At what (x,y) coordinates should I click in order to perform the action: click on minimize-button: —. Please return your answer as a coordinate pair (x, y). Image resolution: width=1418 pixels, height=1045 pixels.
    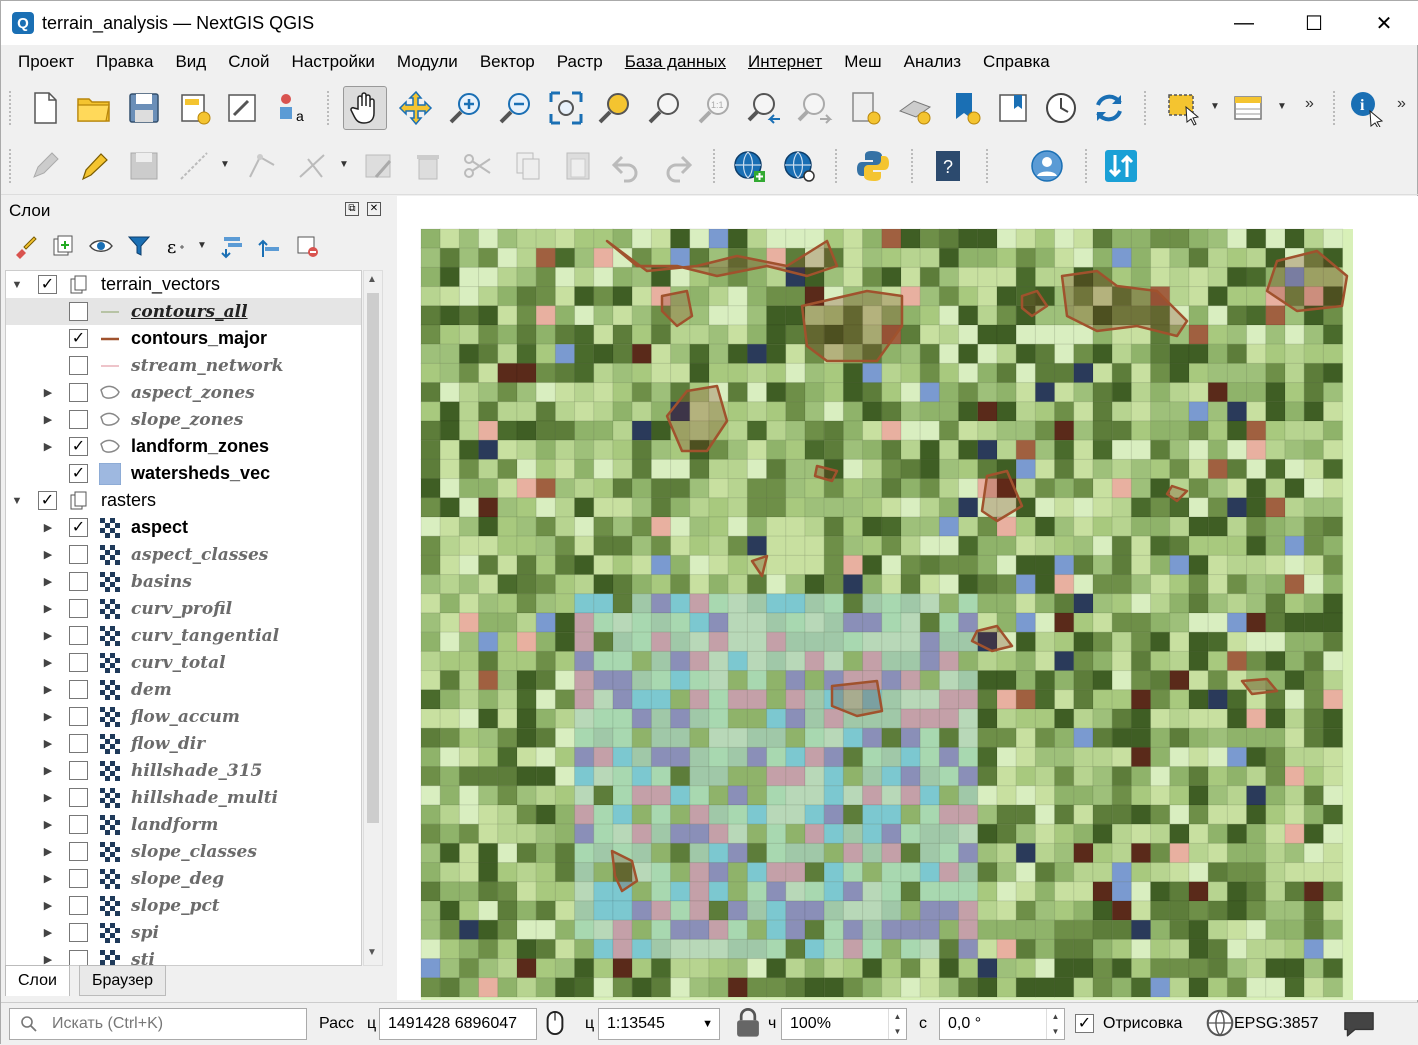
    Looking at the image, I should click on (1244, 23).